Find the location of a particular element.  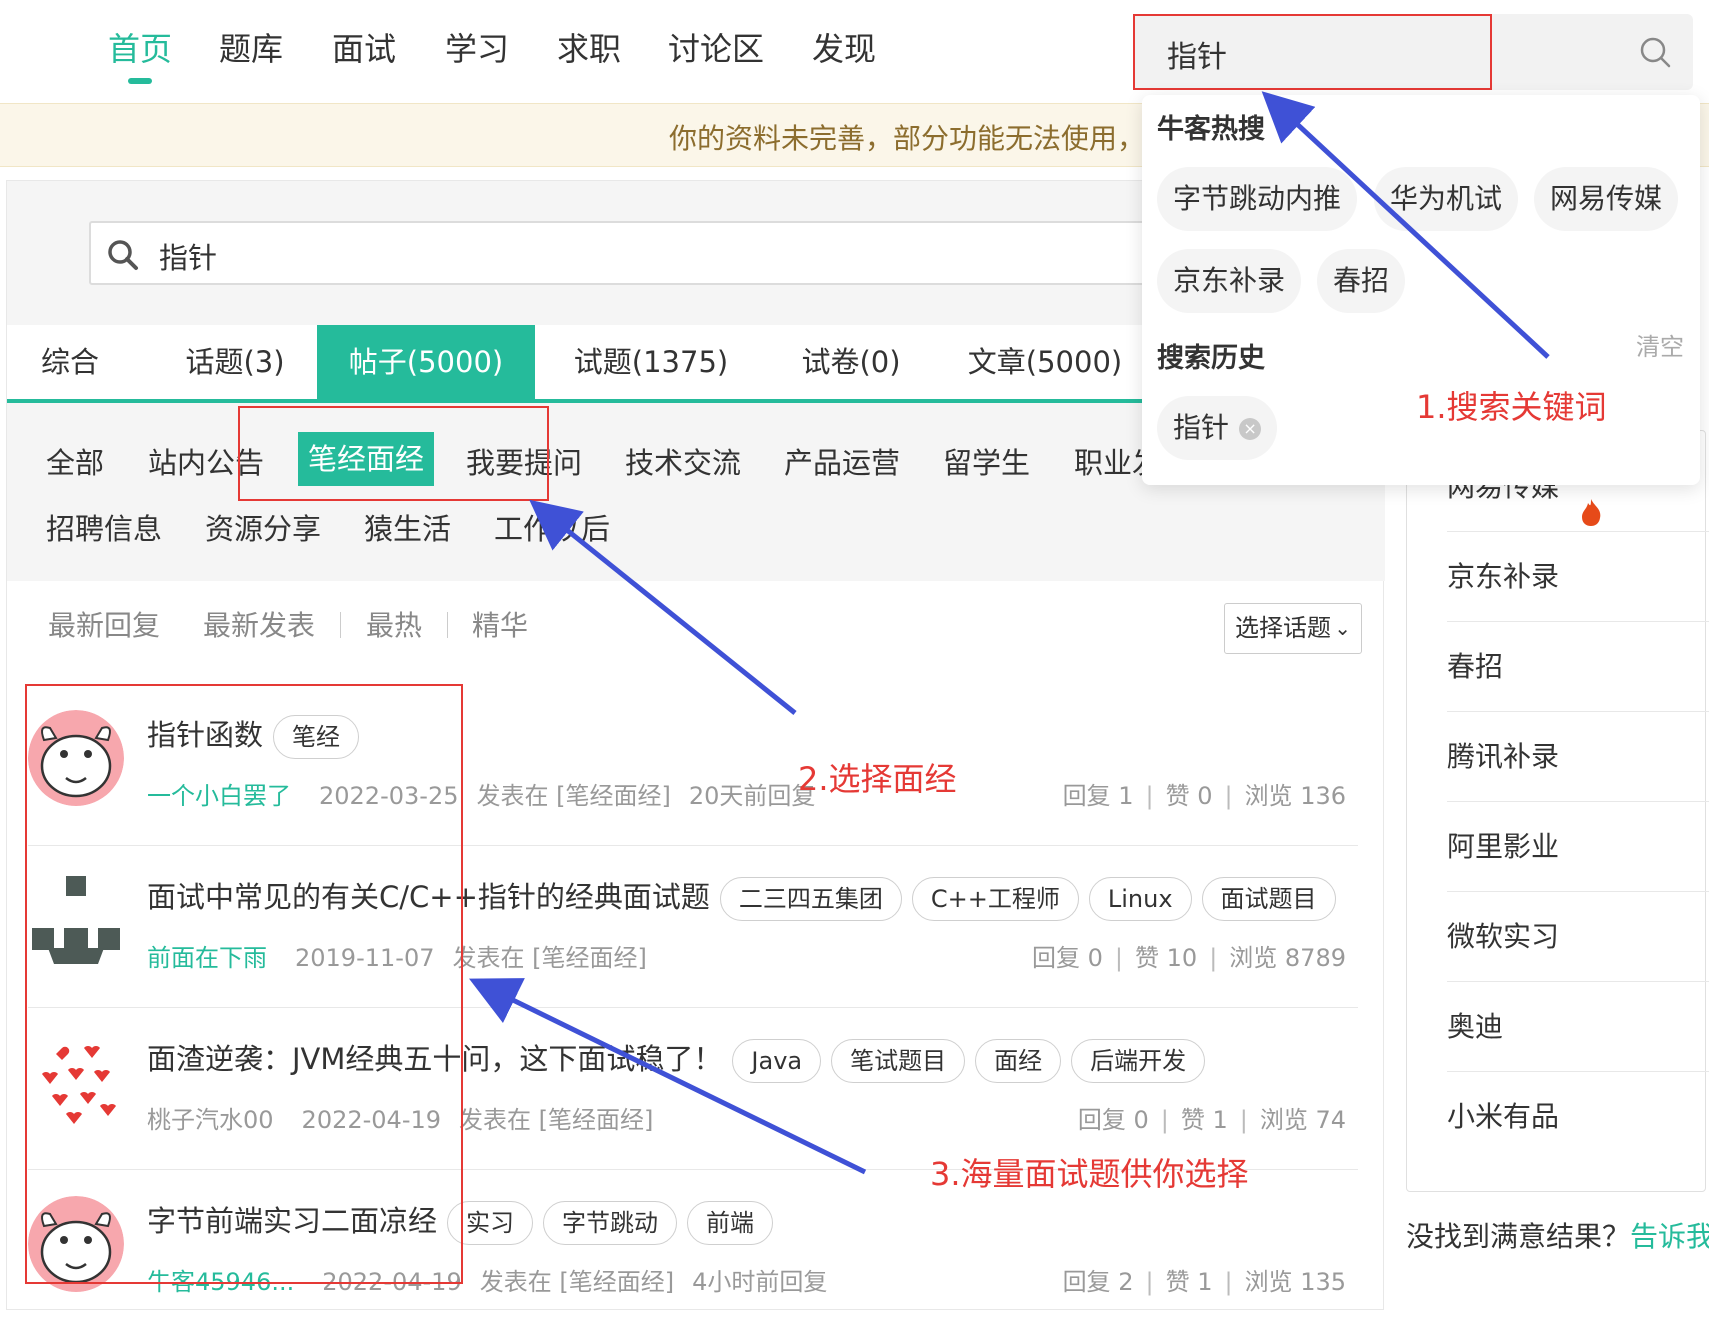

nav-jobs: 求职 is located at coordinates (589, 47).